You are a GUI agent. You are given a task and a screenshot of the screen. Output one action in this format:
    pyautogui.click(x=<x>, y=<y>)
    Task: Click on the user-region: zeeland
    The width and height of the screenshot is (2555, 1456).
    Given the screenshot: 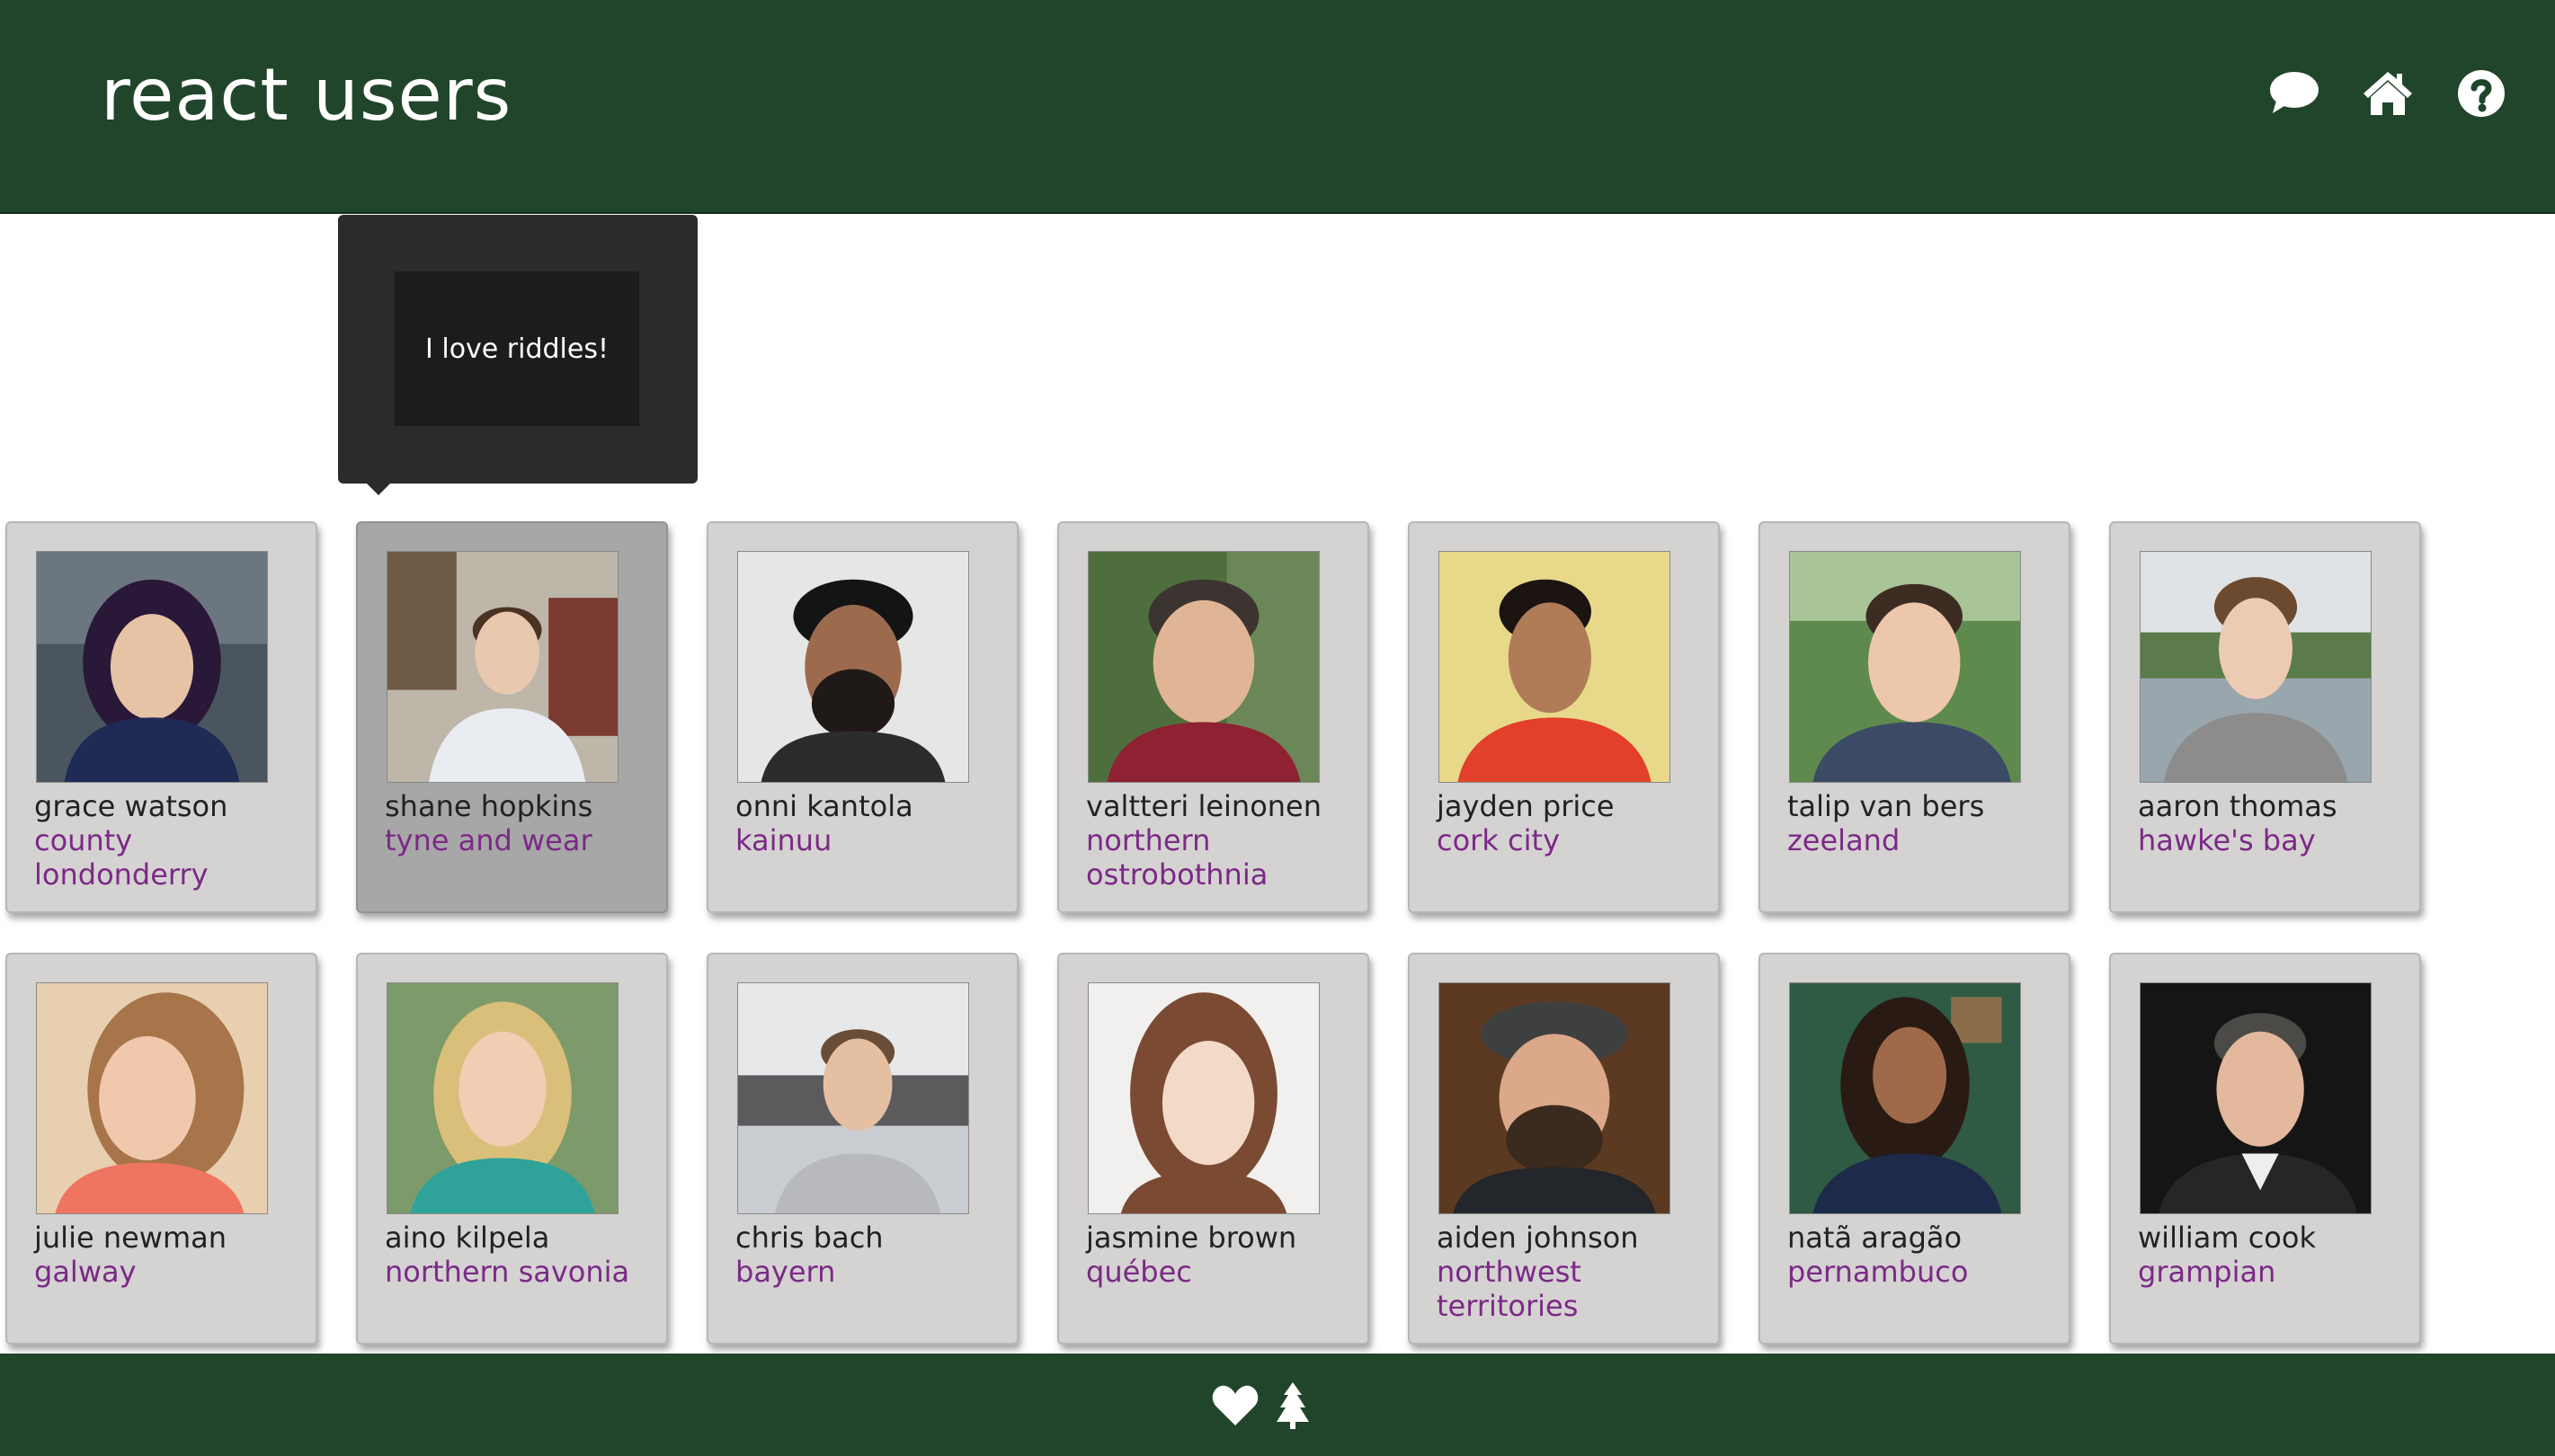 What is the action you would take?
    pyautogui.click(x=1922, y=840)
    